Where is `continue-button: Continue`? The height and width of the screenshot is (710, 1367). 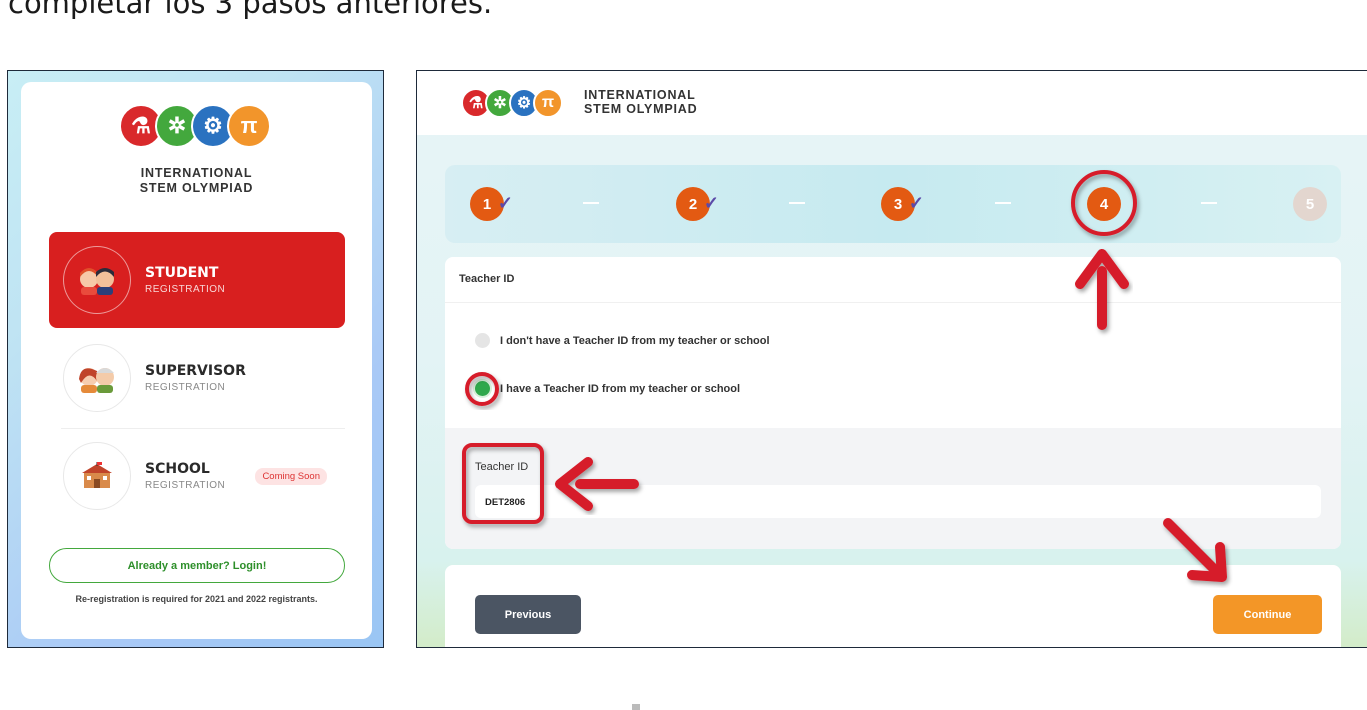
continue-button: Continue is located at coordinates (1267, 614).